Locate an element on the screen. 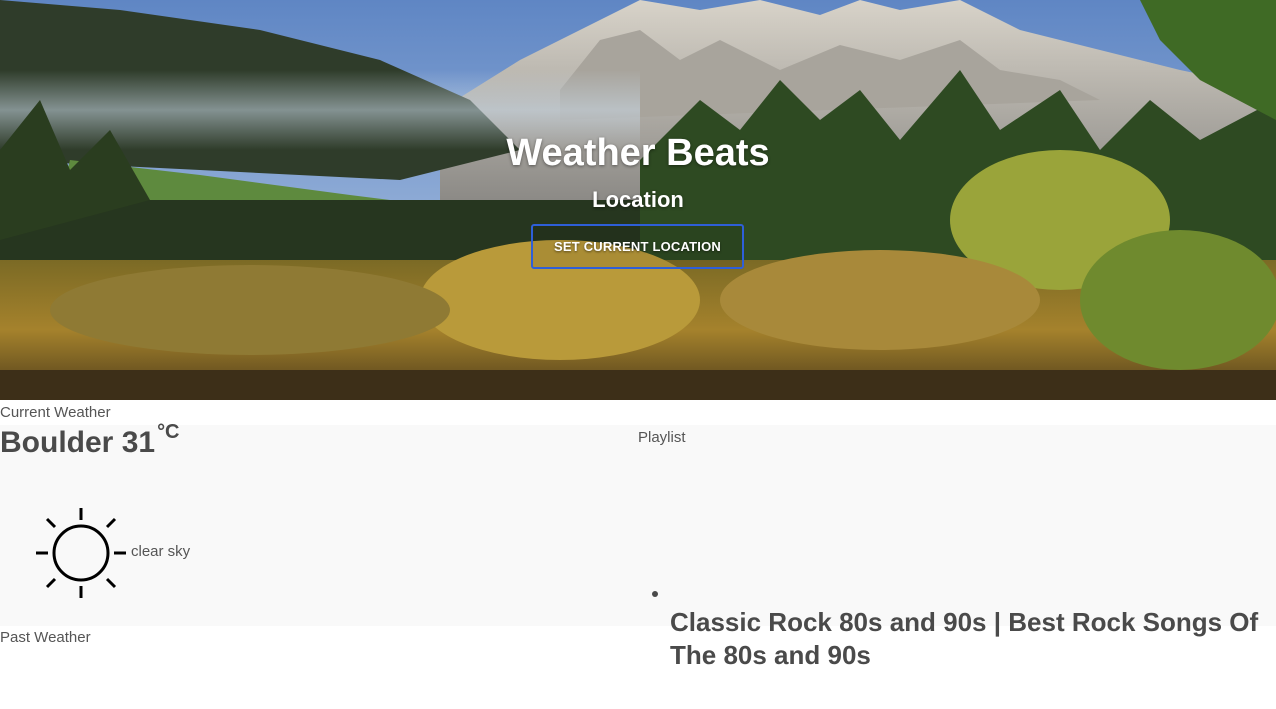  location-heading: Location is located at coordinates (638, 199).